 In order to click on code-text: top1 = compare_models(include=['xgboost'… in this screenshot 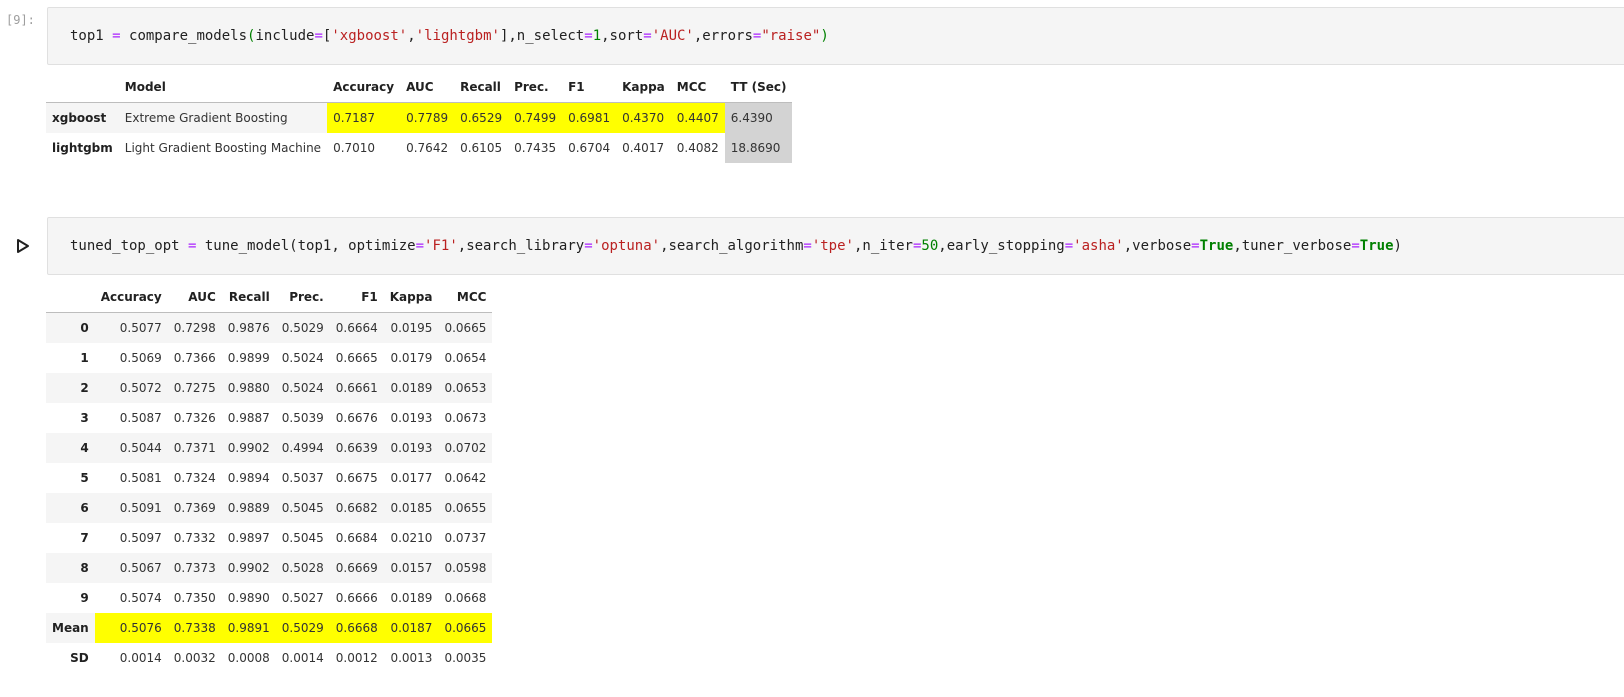, I will do `click(449, 36)`.